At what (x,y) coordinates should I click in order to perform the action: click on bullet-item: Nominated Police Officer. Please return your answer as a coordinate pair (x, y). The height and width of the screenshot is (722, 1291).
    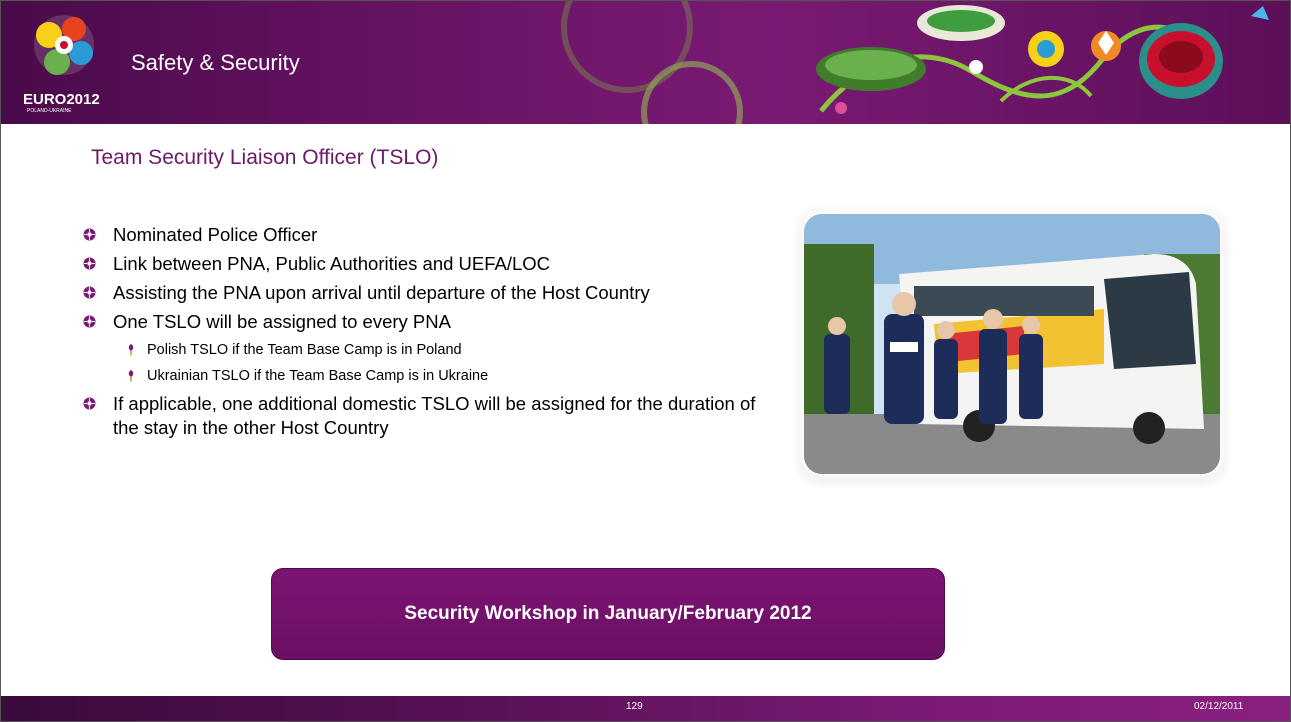
    Looking at the image, I should click on (428, 235).